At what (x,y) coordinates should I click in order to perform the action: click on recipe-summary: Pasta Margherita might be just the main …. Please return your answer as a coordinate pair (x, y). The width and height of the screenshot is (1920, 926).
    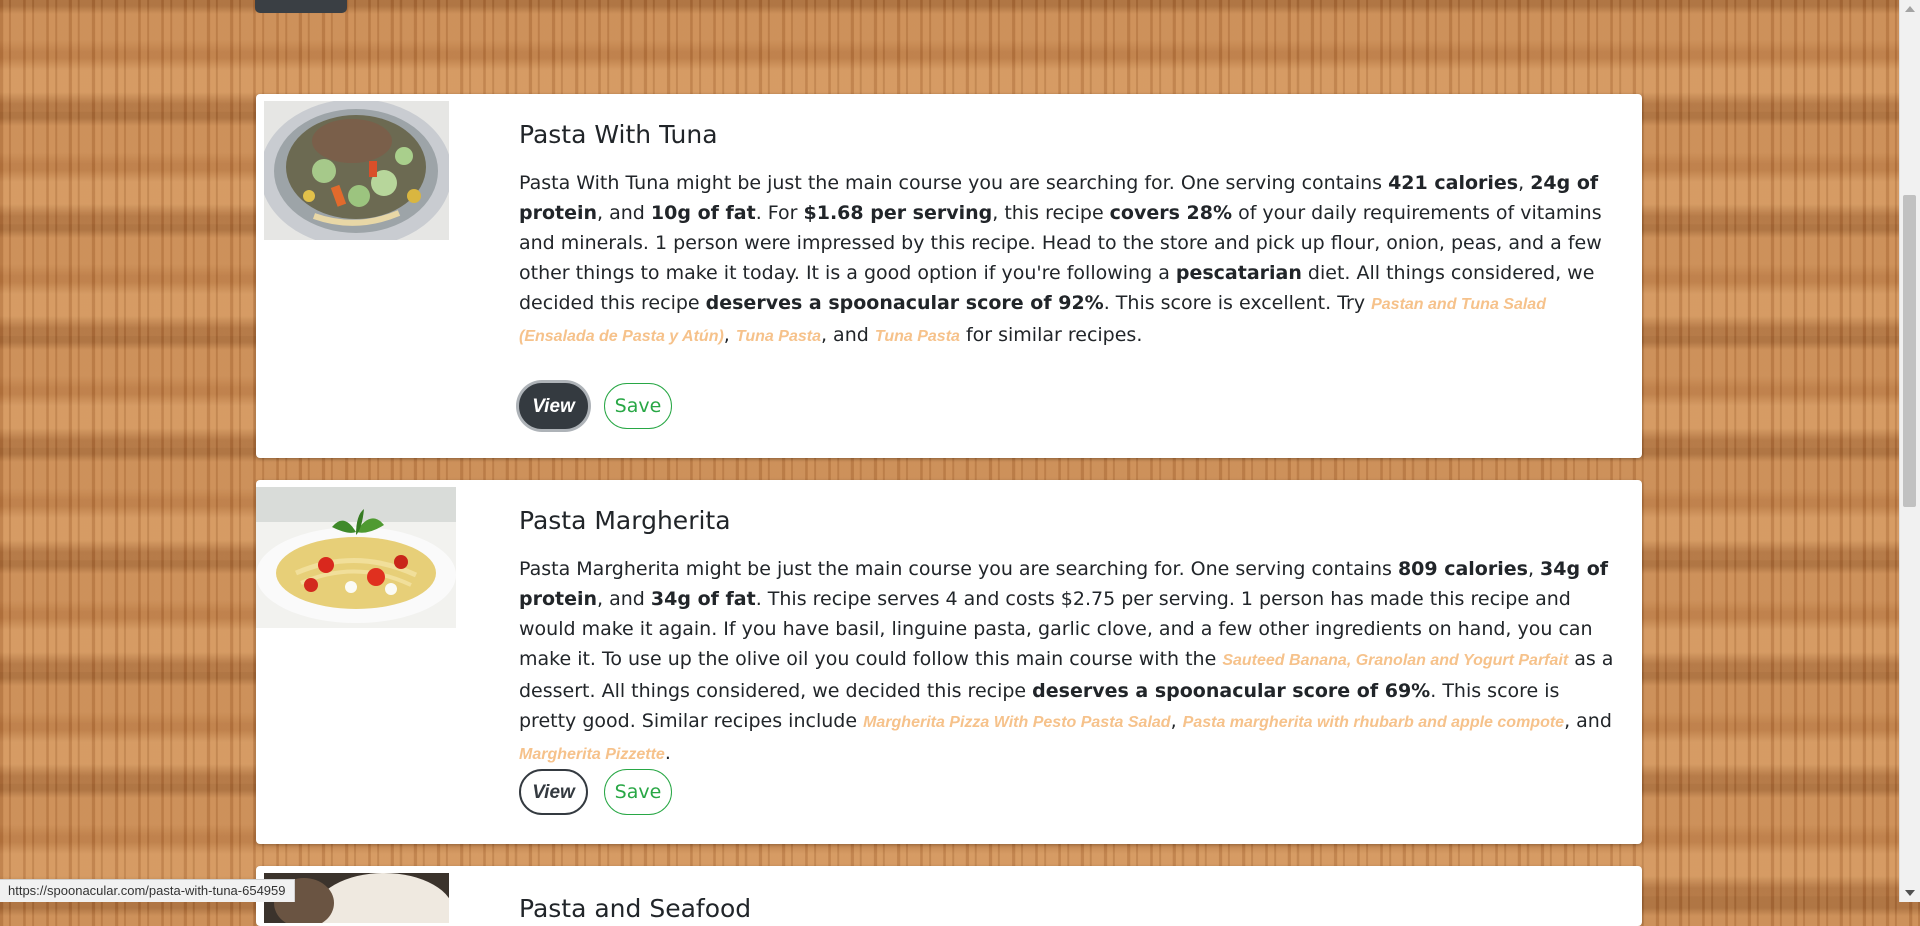
    Looking at the image, I should click on (1066, 662).